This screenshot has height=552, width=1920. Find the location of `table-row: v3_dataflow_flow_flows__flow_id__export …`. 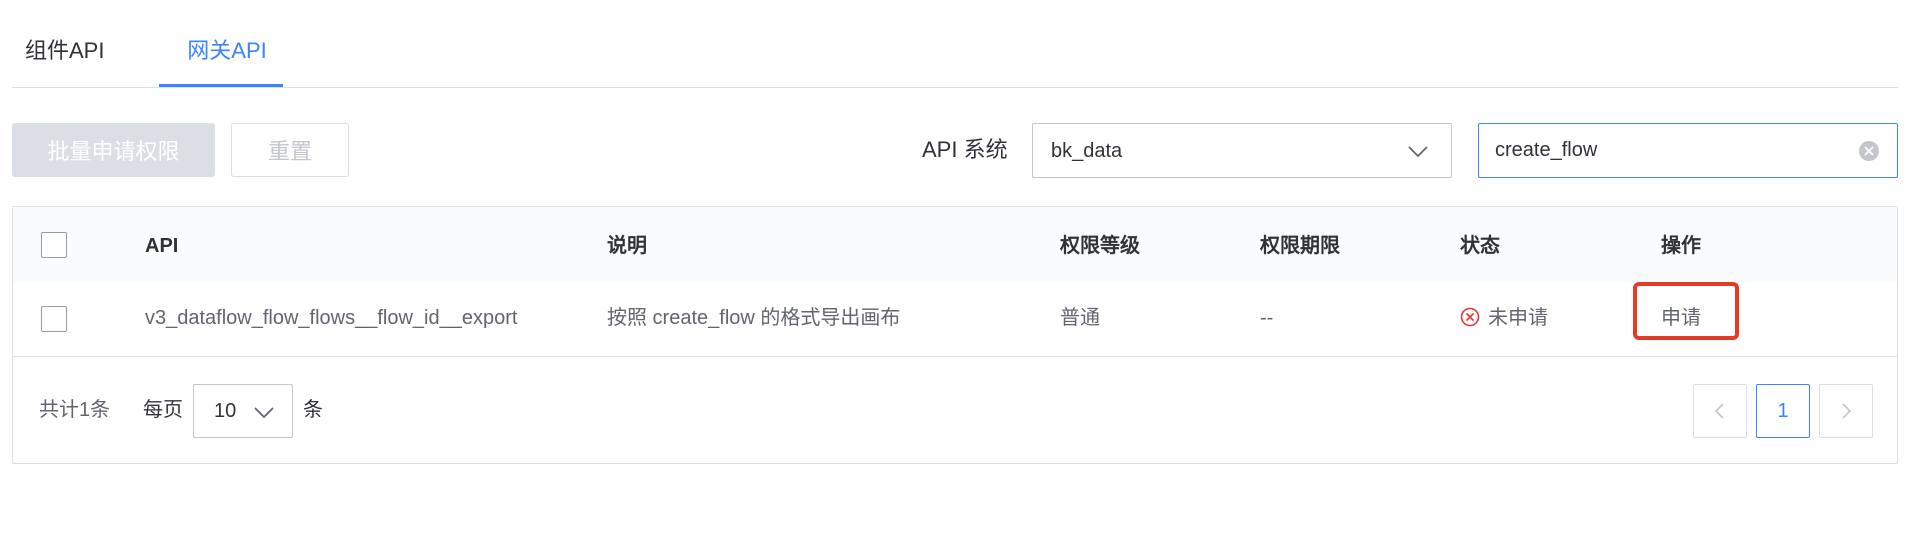

table-row: v3_dataflow_flow_flows__flow_id__export … is located at coordinates (955, 319).